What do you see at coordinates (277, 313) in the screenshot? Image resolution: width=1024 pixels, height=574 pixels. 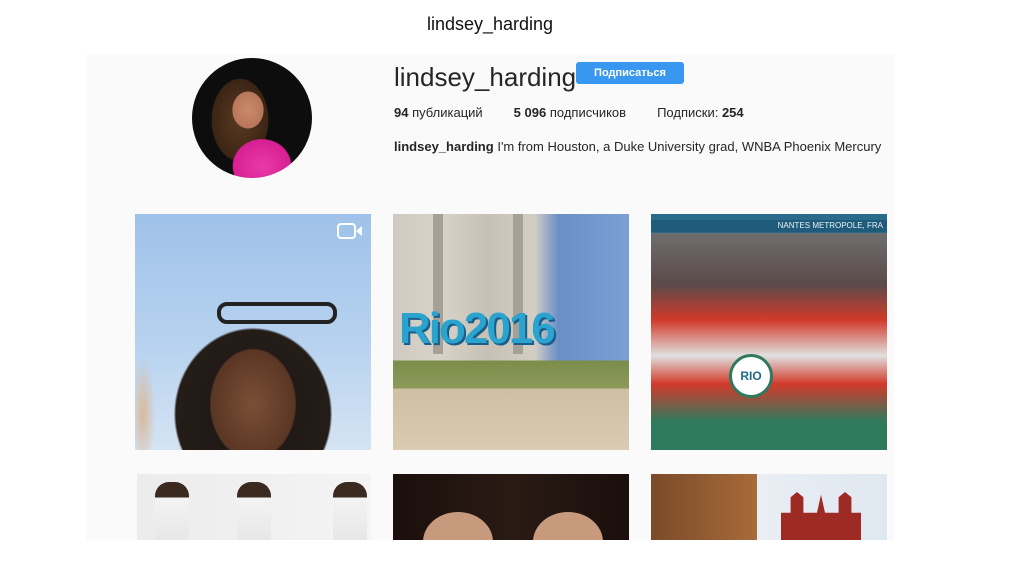 I see `sunglasses-shape` at bounding box center [277, 313].